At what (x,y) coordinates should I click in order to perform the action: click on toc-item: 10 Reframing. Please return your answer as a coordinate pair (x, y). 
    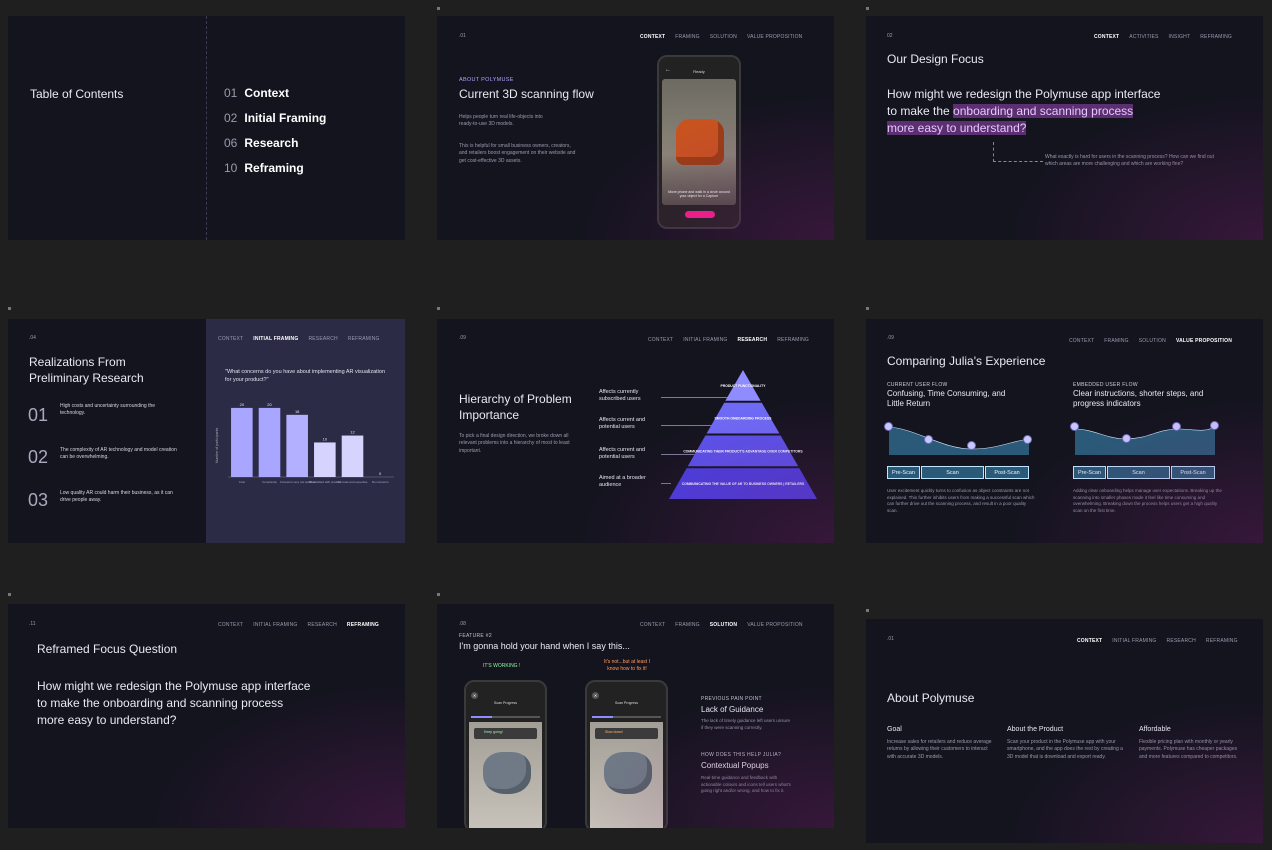
    Looking at the image, I should click on (264, 168).